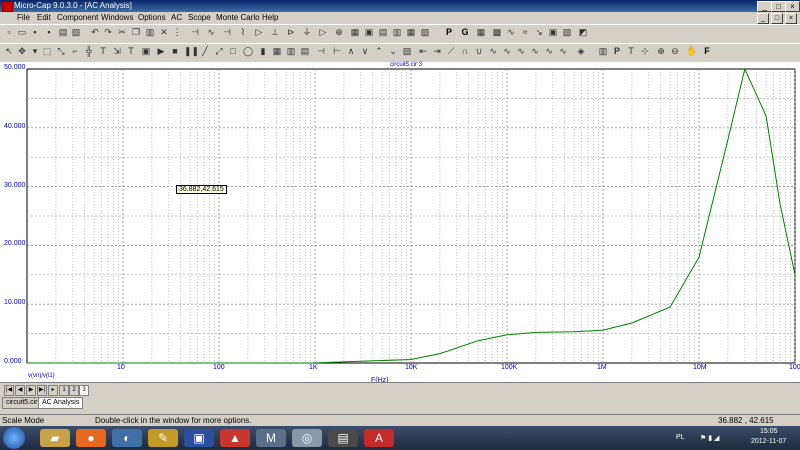  Describe the element at coordinates (407, 51) in the screenshot. I see `cursor-box-icon: ▨` at that location.